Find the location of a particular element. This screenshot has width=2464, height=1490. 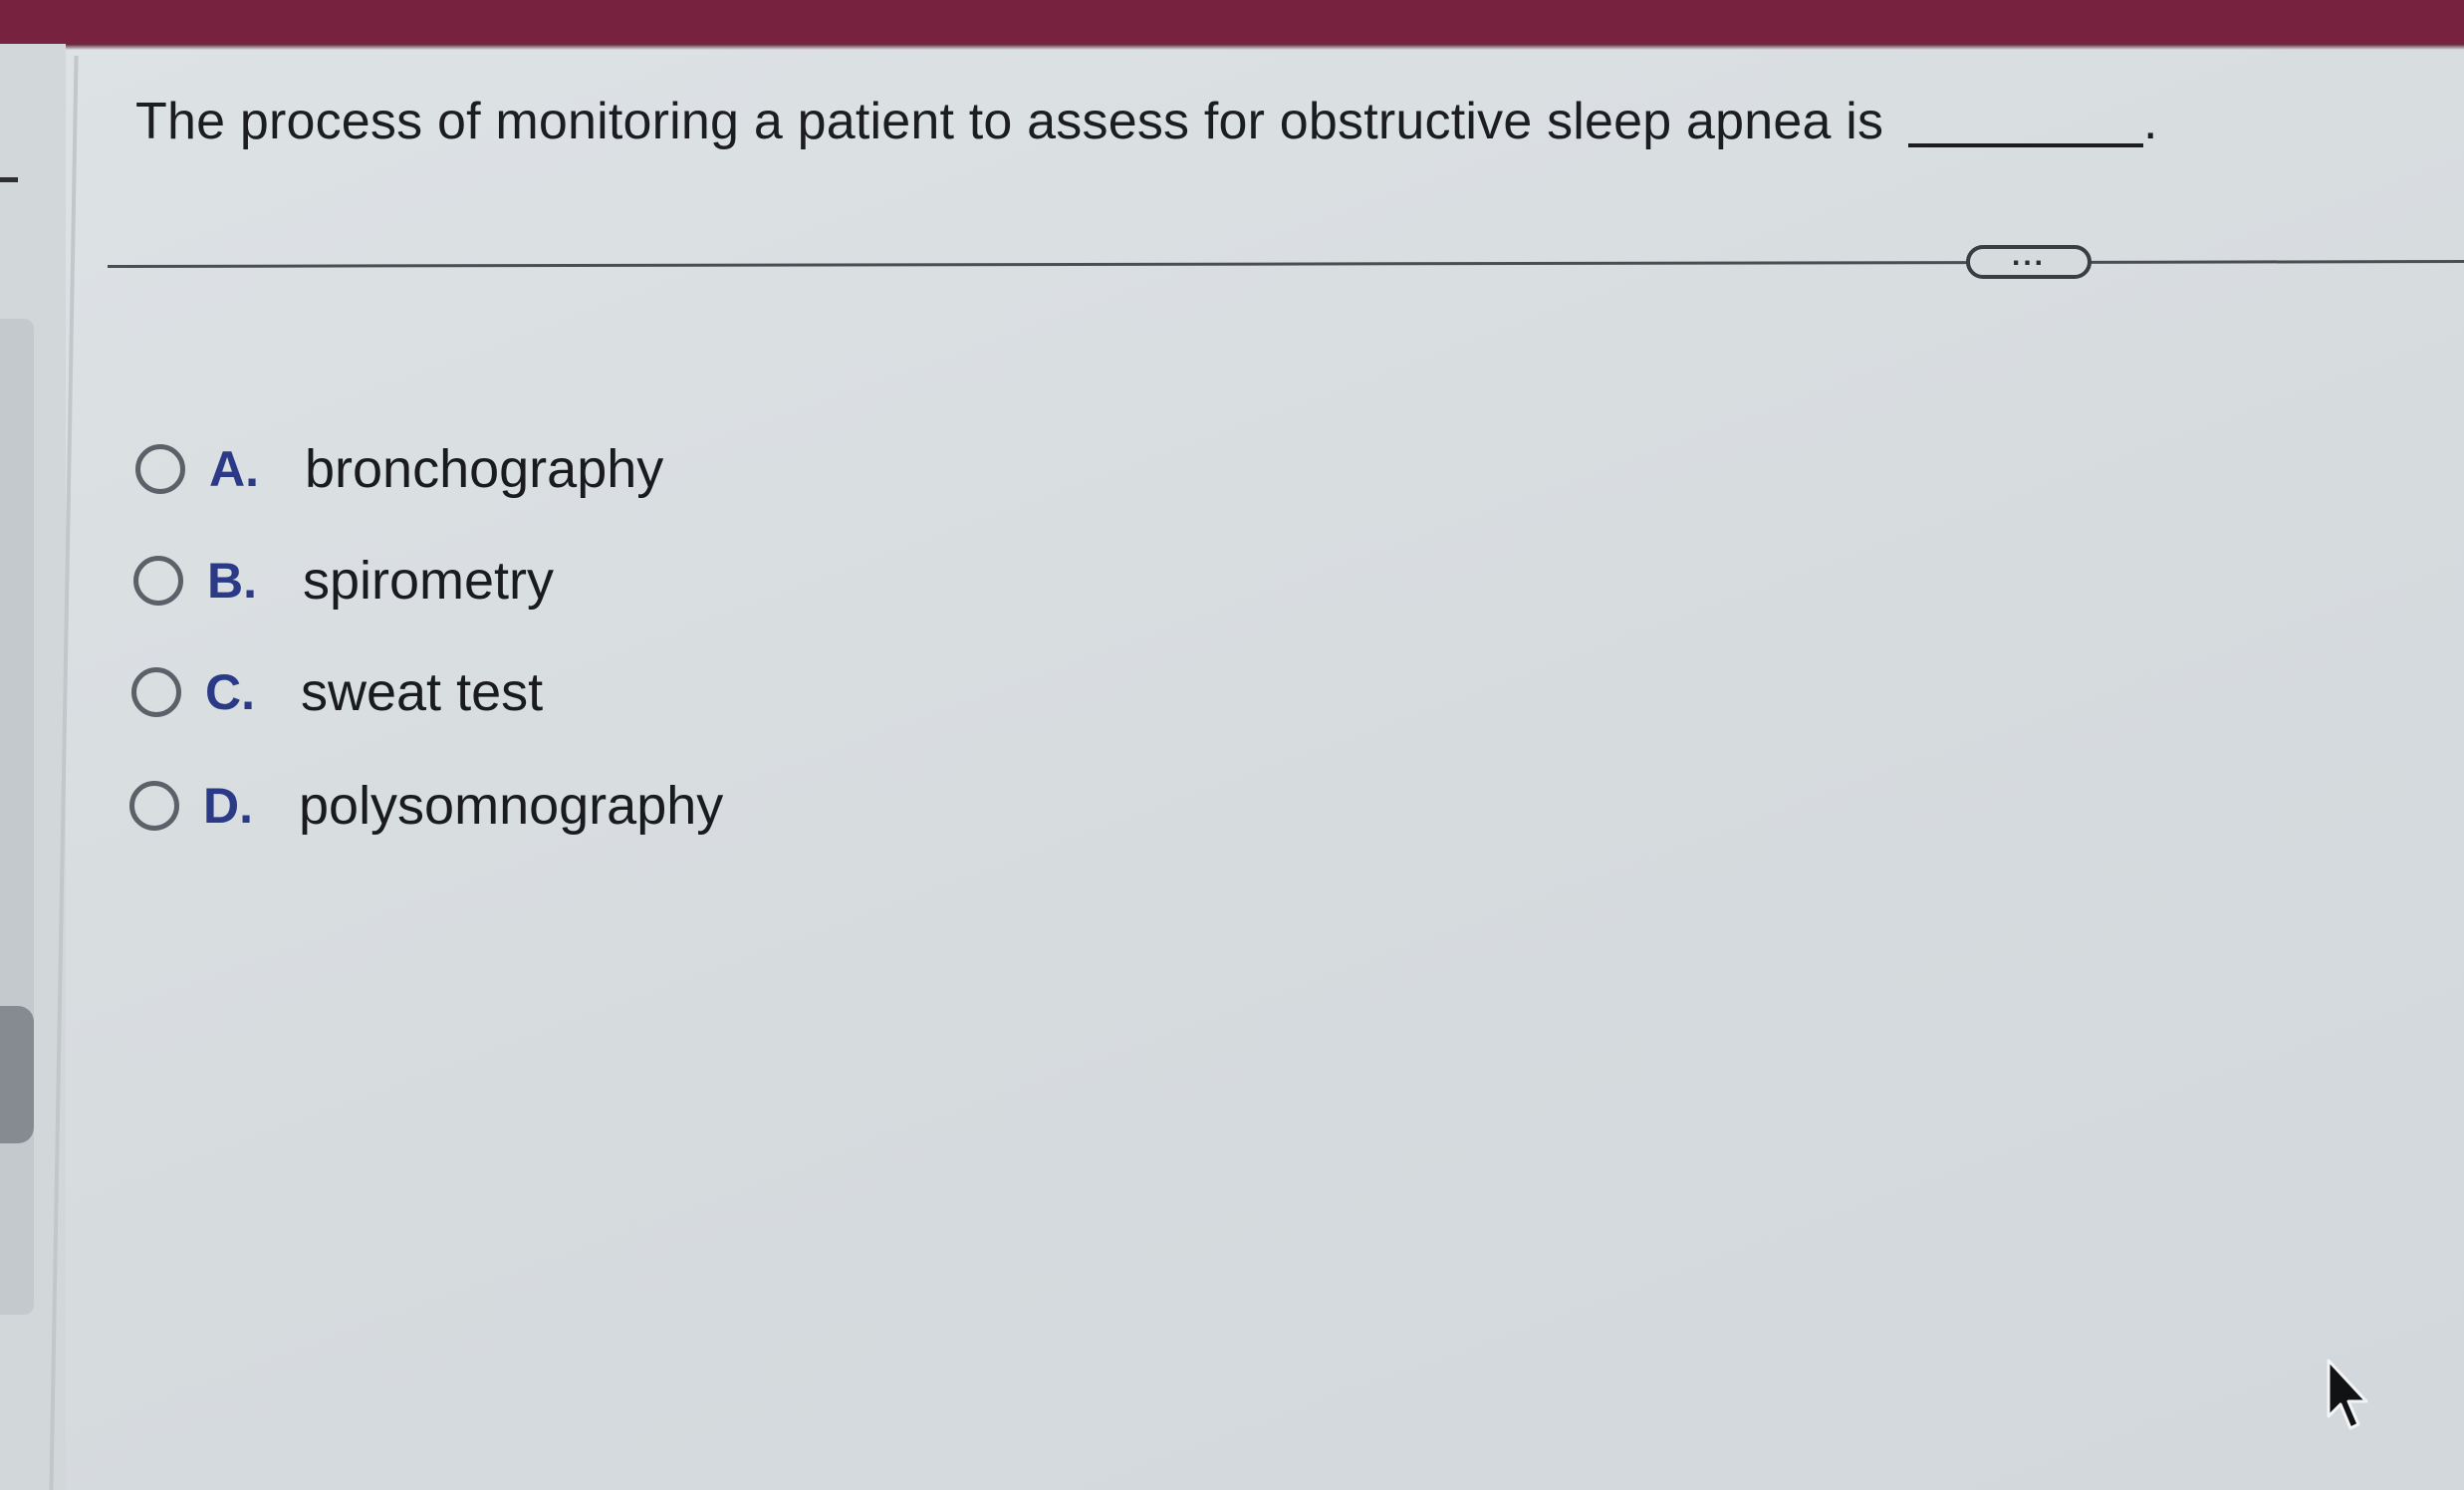

option-letter: C. is located at coordinates (230, 692).